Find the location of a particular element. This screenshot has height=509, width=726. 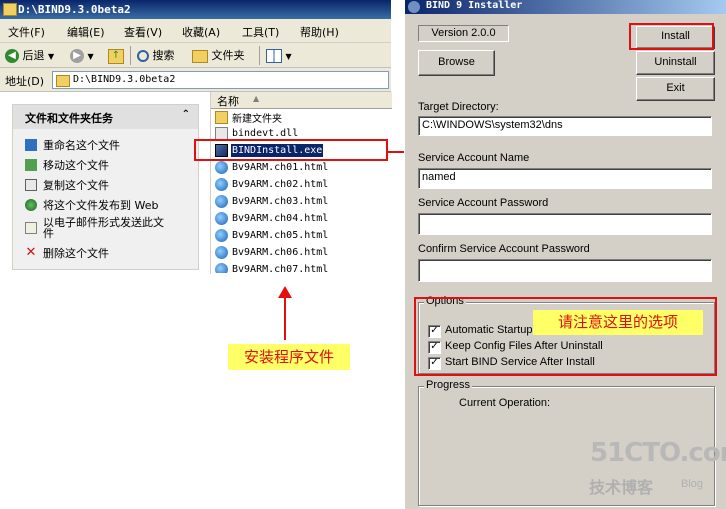

sort-ascending-icon: ▲ is located at coordinates (256, 98).